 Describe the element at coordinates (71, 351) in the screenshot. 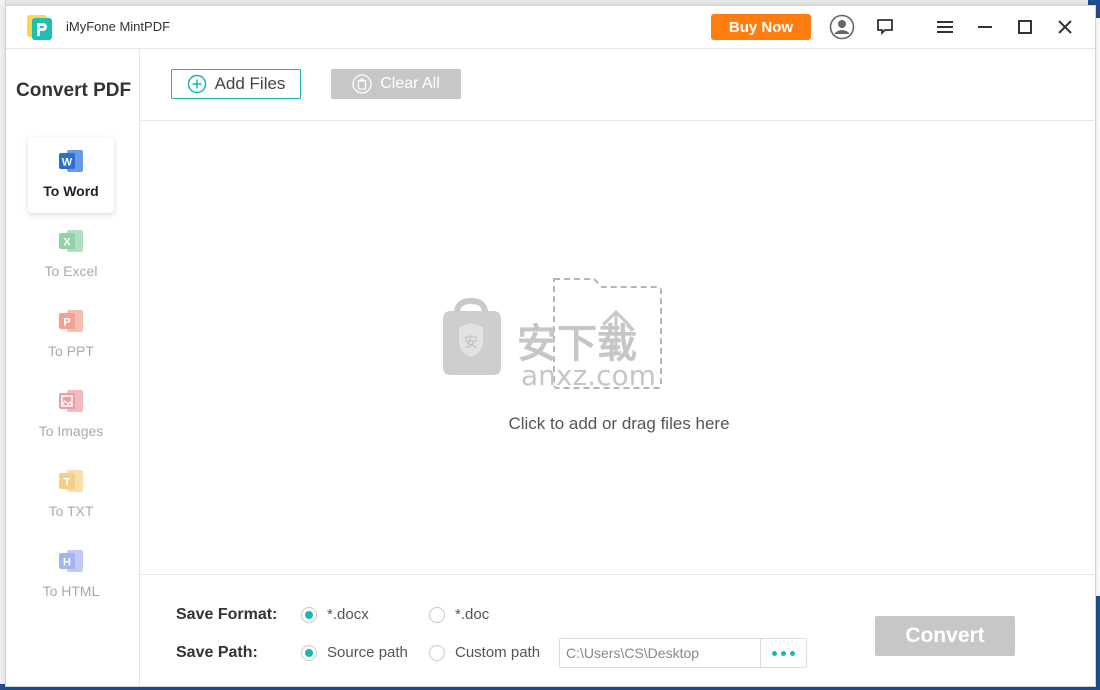

I see `sidebar-item-label: To PPT` at that location.